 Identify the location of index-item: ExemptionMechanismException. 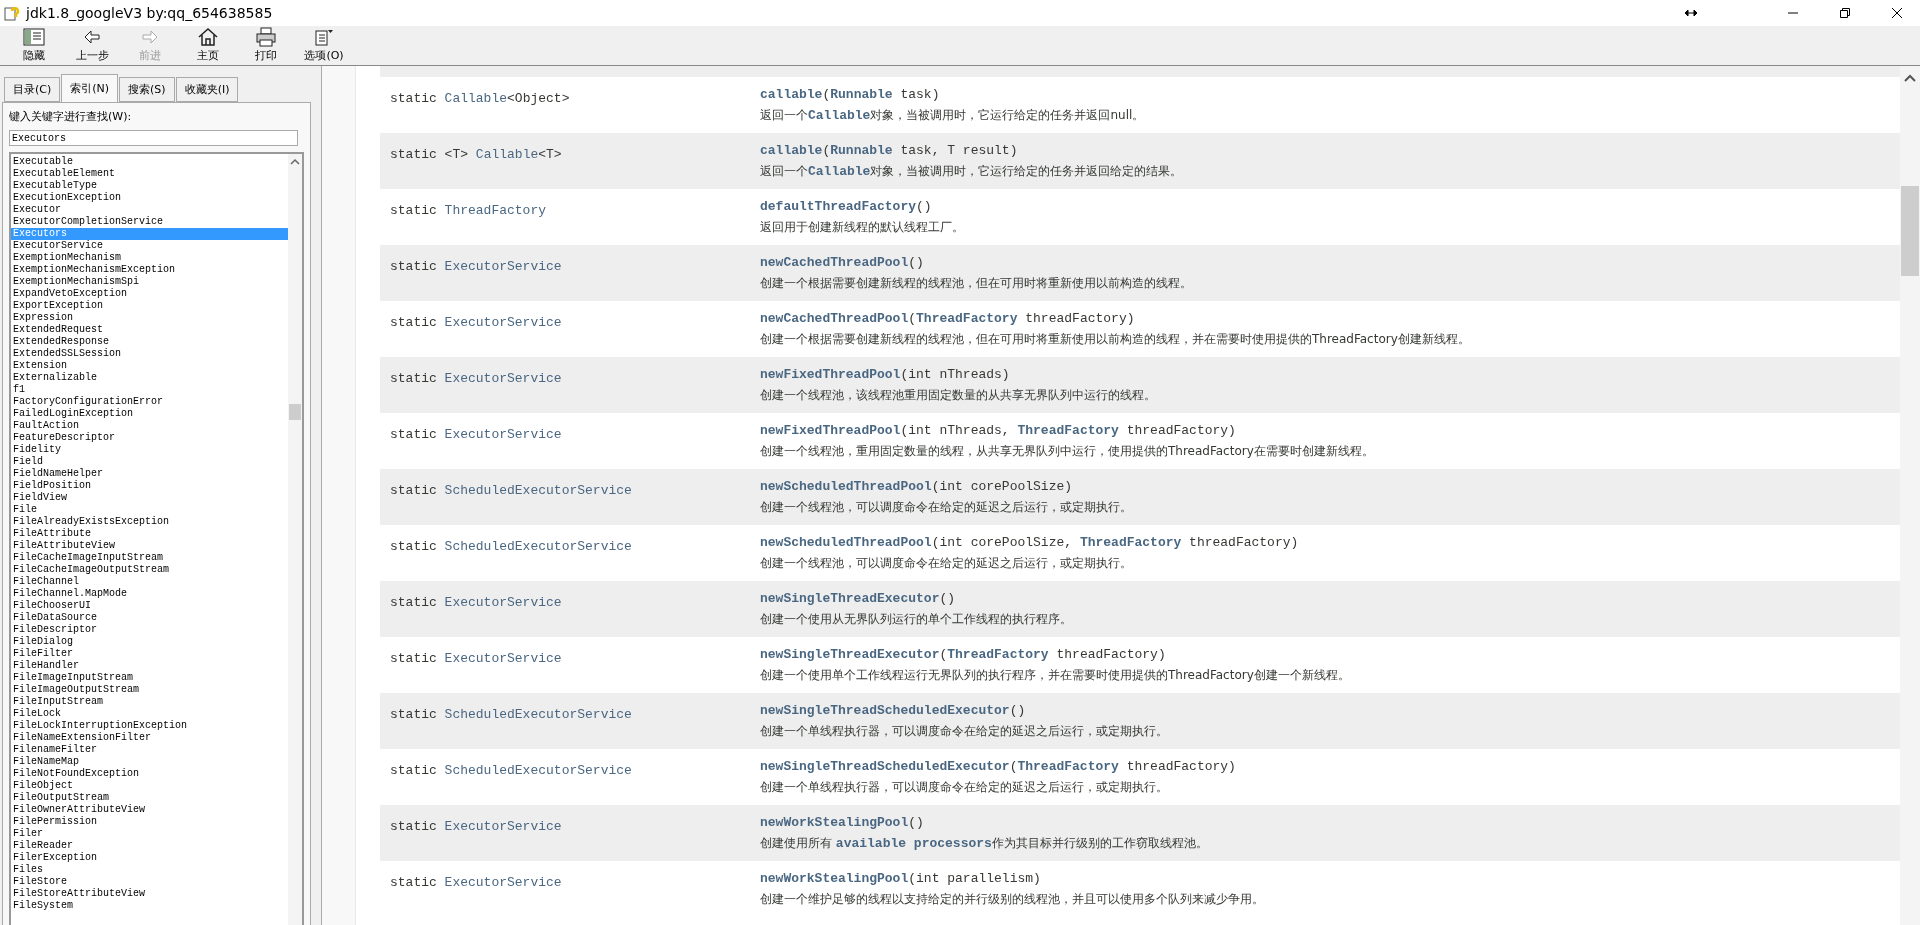
(149, 270).